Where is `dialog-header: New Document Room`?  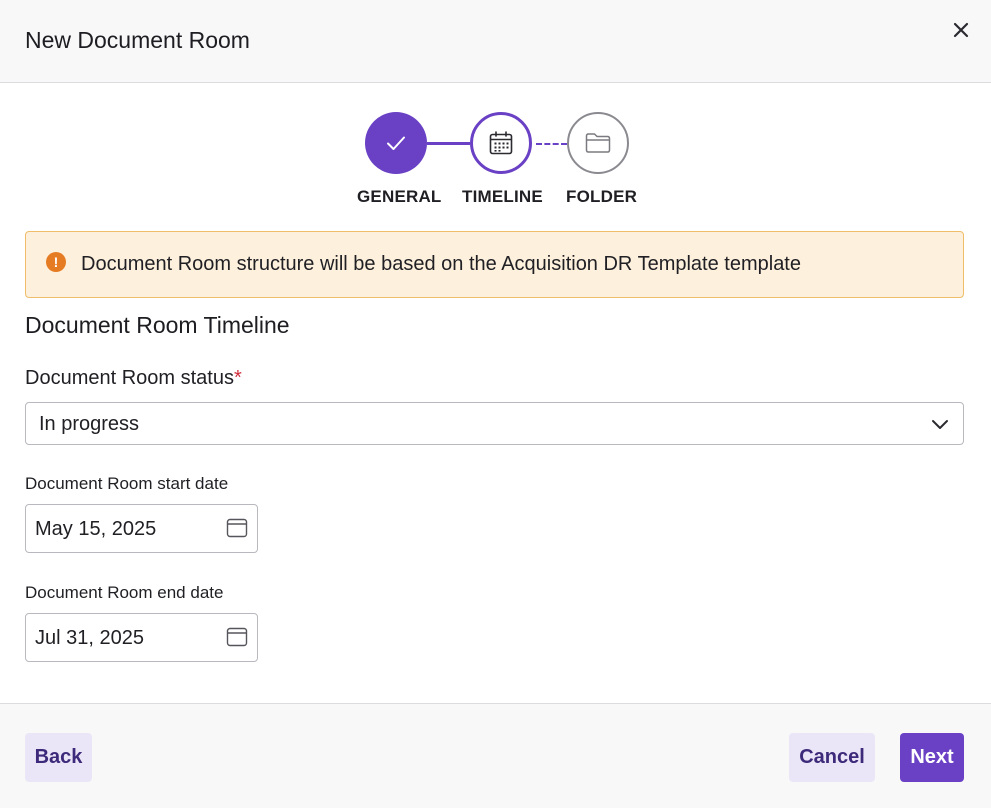
dialog-header: New Document Room is located at coordinates (495, 41).